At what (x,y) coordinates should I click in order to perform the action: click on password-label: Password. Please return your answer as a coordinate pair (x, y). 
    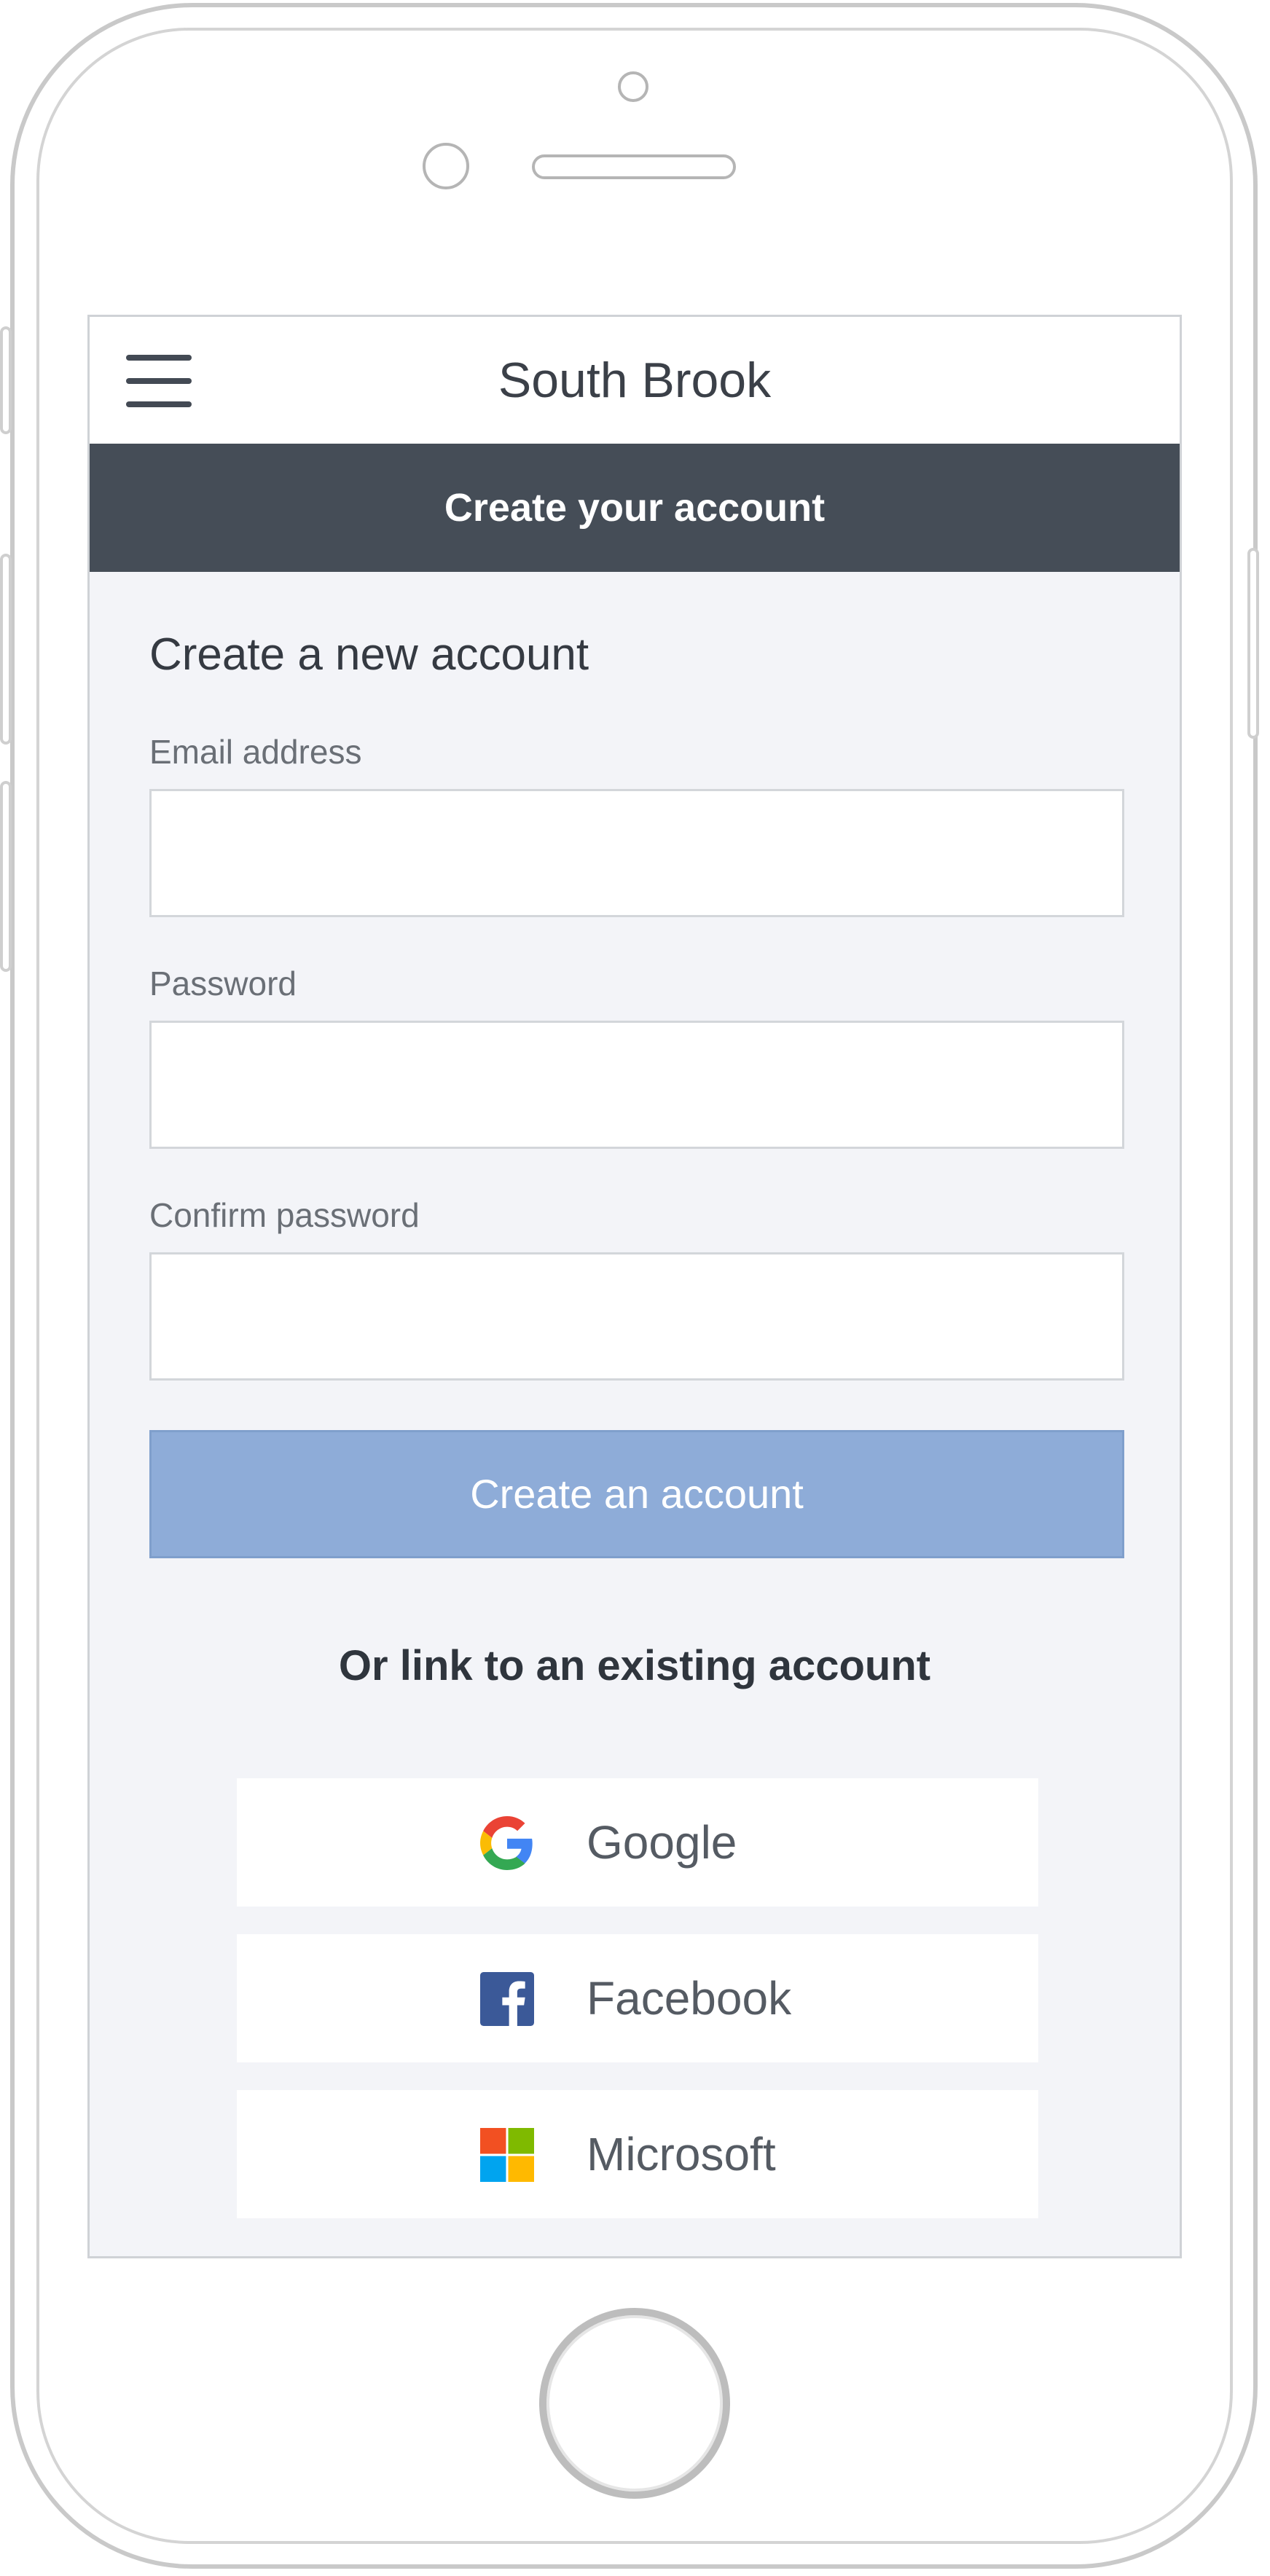
    Looking at the image, I should click on (223, 983).